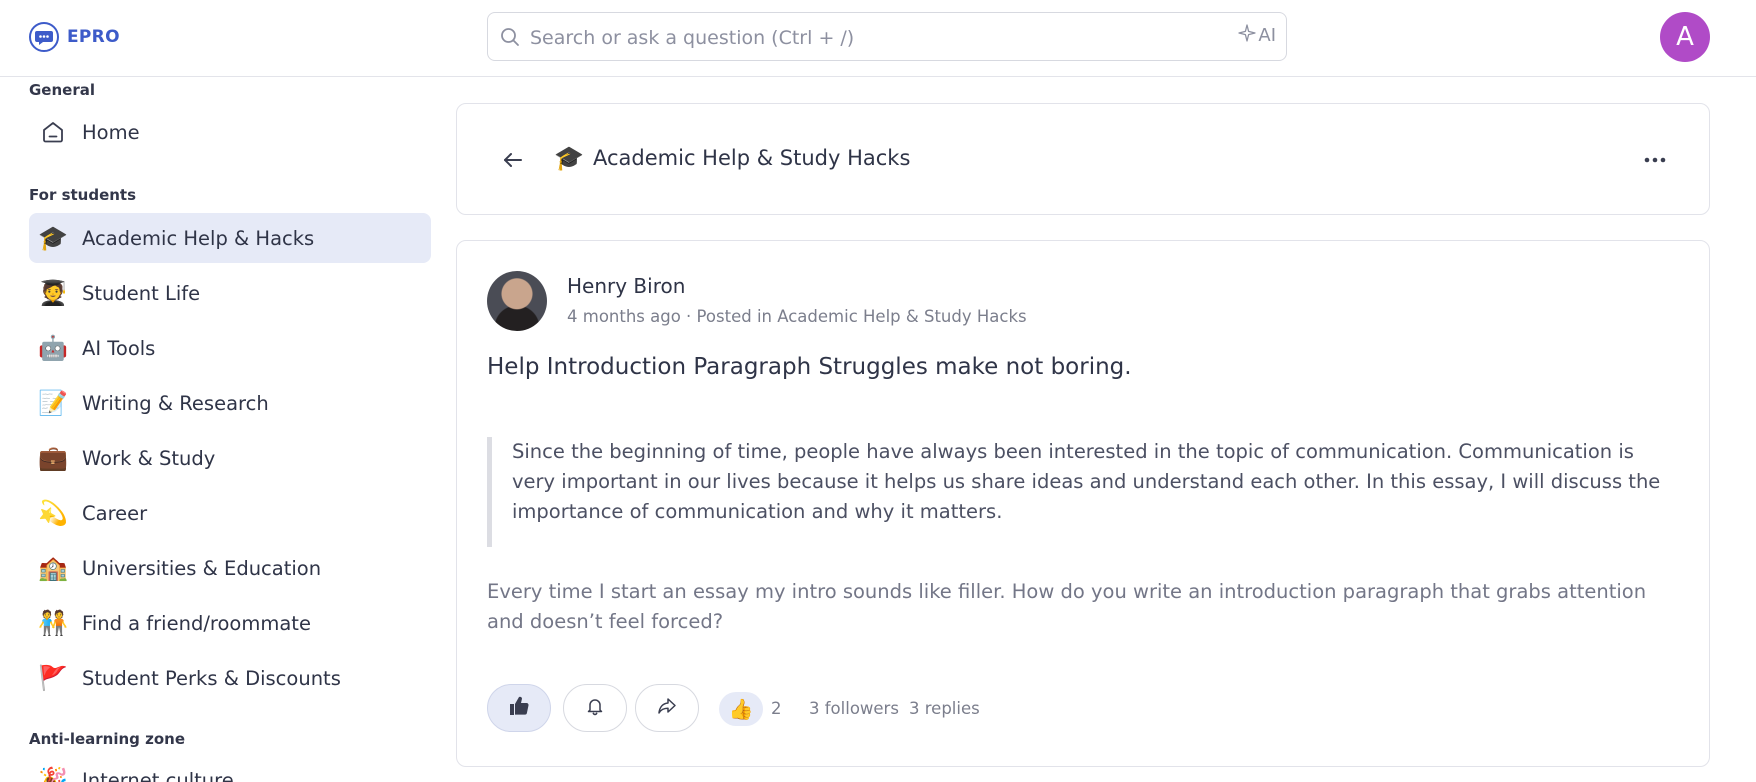 The height and width of the screenshot is (782, 1756). I want to click on sidebar-item-label: AI Tools, so click(119, 348).